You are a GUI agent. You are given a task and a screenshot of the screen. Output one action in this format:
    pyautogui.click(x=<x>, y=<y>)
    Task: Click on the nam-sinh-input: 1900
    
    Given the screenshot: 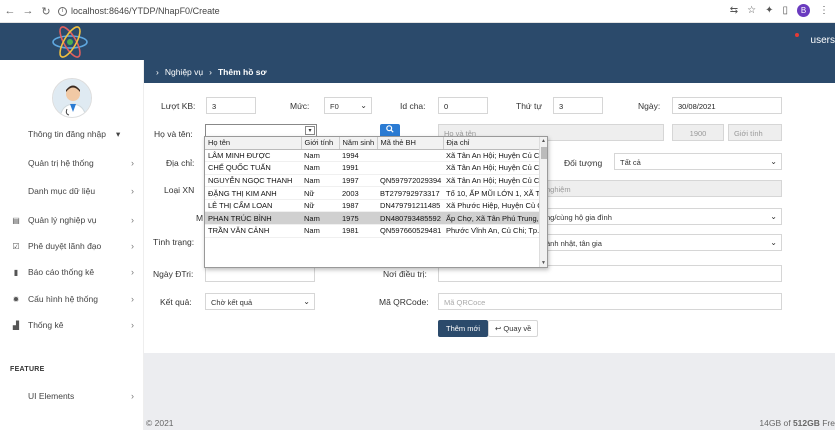 What is the action you would take?
    pyautogui.click(x=698, y=132)
    